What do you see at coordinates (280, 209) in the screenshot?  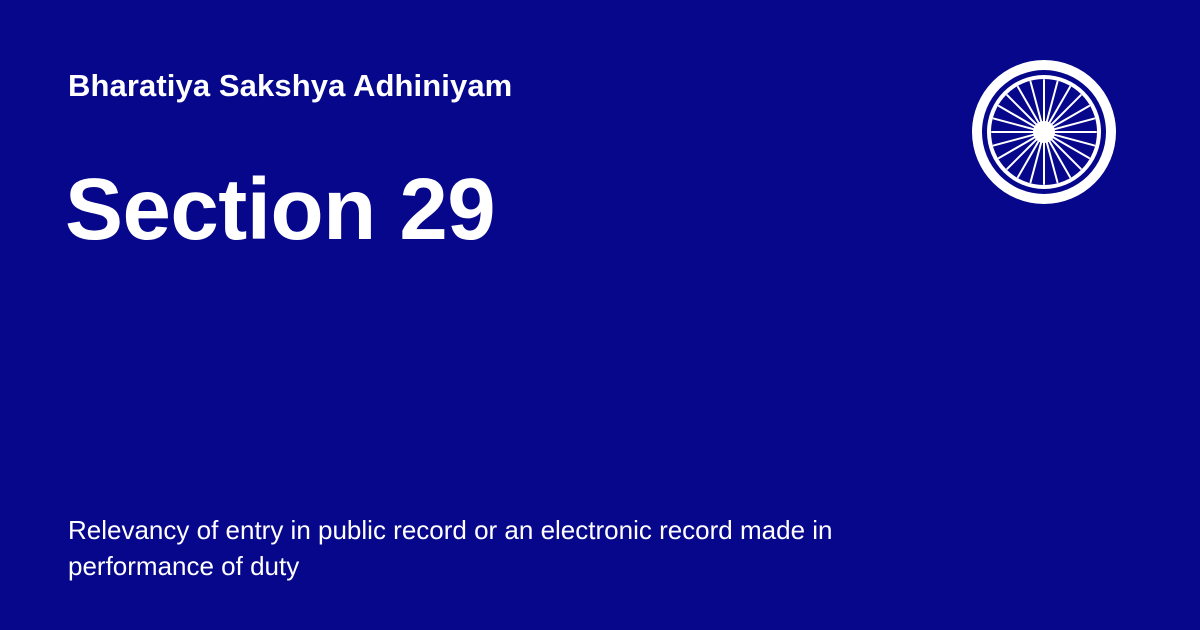 I see `section-heading: Section 29` at bounding box center [280, 209].